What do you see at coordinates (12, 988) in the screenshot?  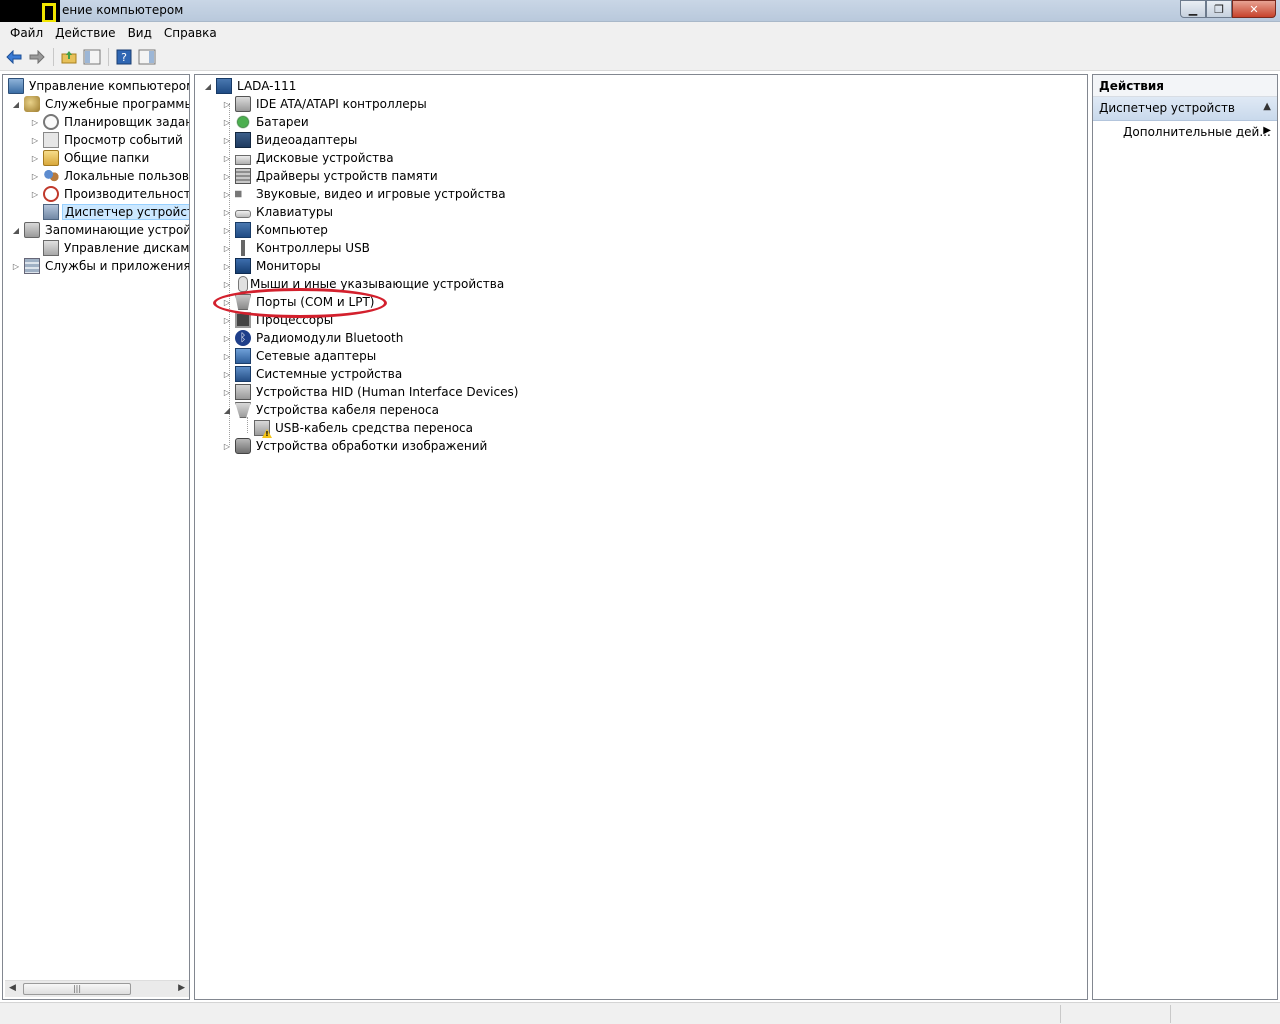 I see `scroll-left-icon: ◀` at bounding box center [12, 988].